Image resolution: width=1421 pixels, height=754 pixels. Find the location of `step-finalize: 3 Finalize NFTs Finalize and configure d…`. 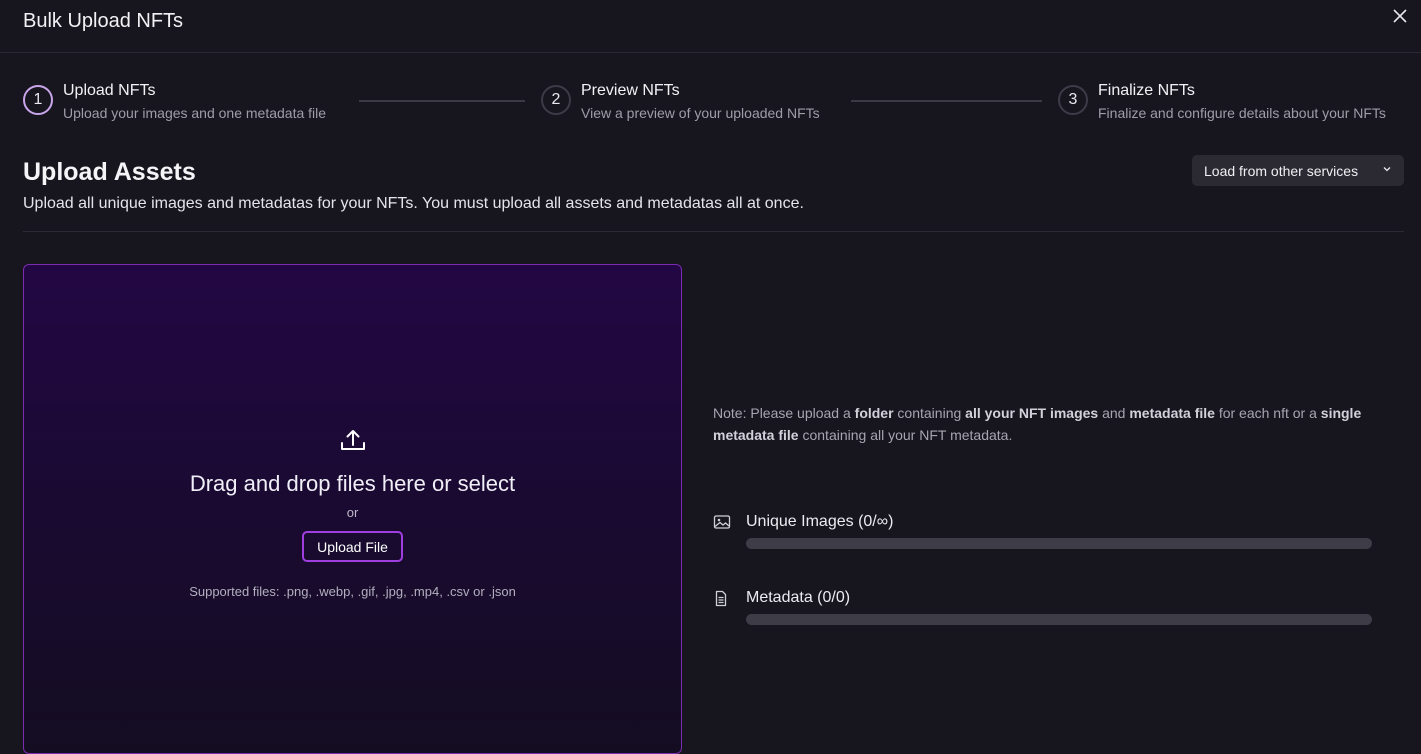

step-finalize: 3 Finalize NFTs Finalize and configure d… is located at coordinates (1222, 101).